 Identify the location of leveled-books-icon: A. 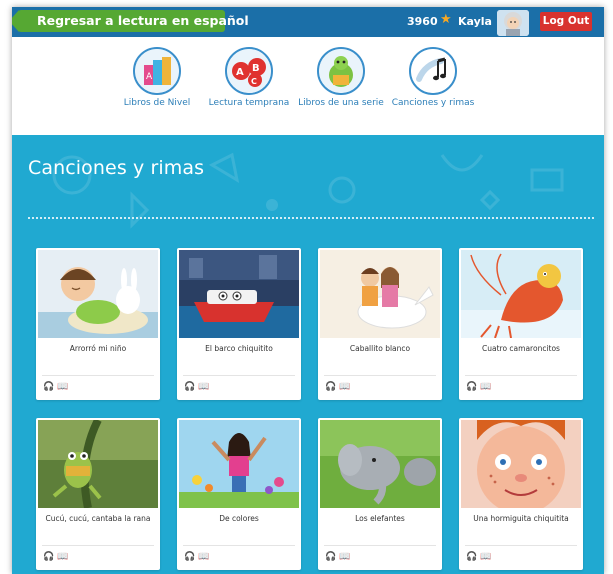
(157, 71).